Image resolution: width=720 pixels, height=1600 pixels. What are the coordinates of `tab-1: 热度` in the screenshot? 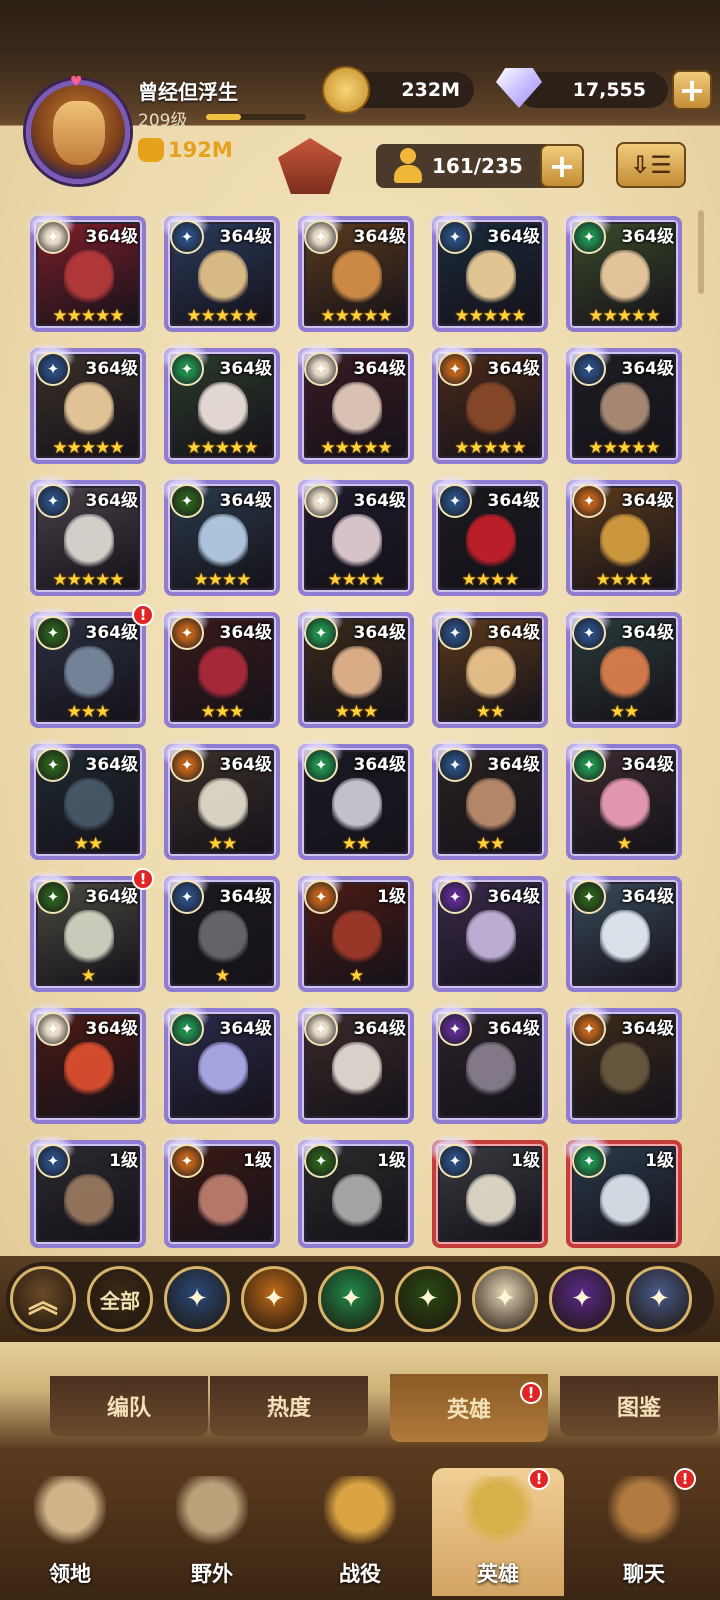 It's located at (289, 1406).